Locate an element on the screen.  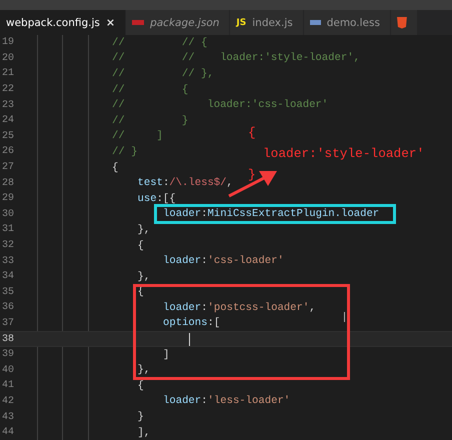
line-number: 44 is located at coordinates (8, 432).